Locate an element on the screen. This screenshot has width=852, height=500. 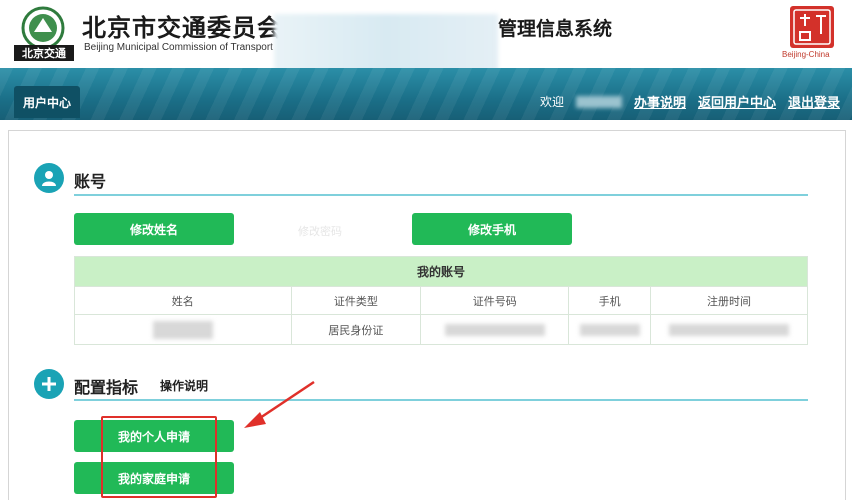
col-id-number: 证件号码 is located at coordinates (495, 300).